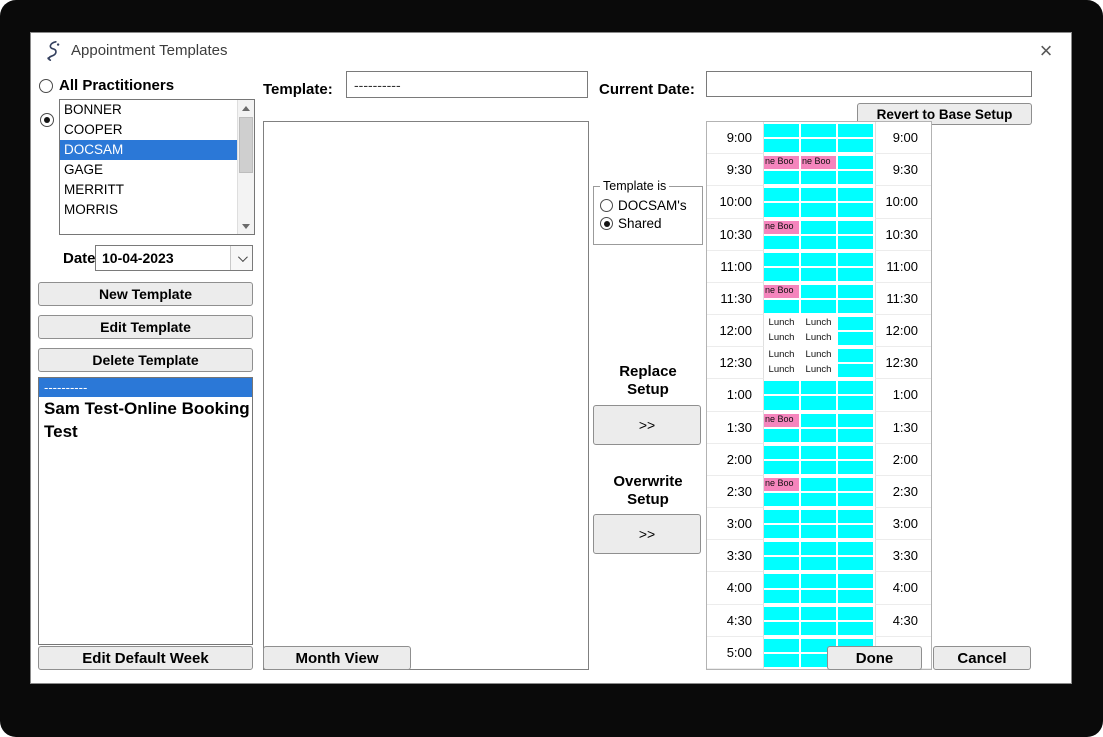  What do you see at coordinates (149, 110) in the screenshot?
I see `practitioner-item: BONNER` at bounding box center [149, 110].